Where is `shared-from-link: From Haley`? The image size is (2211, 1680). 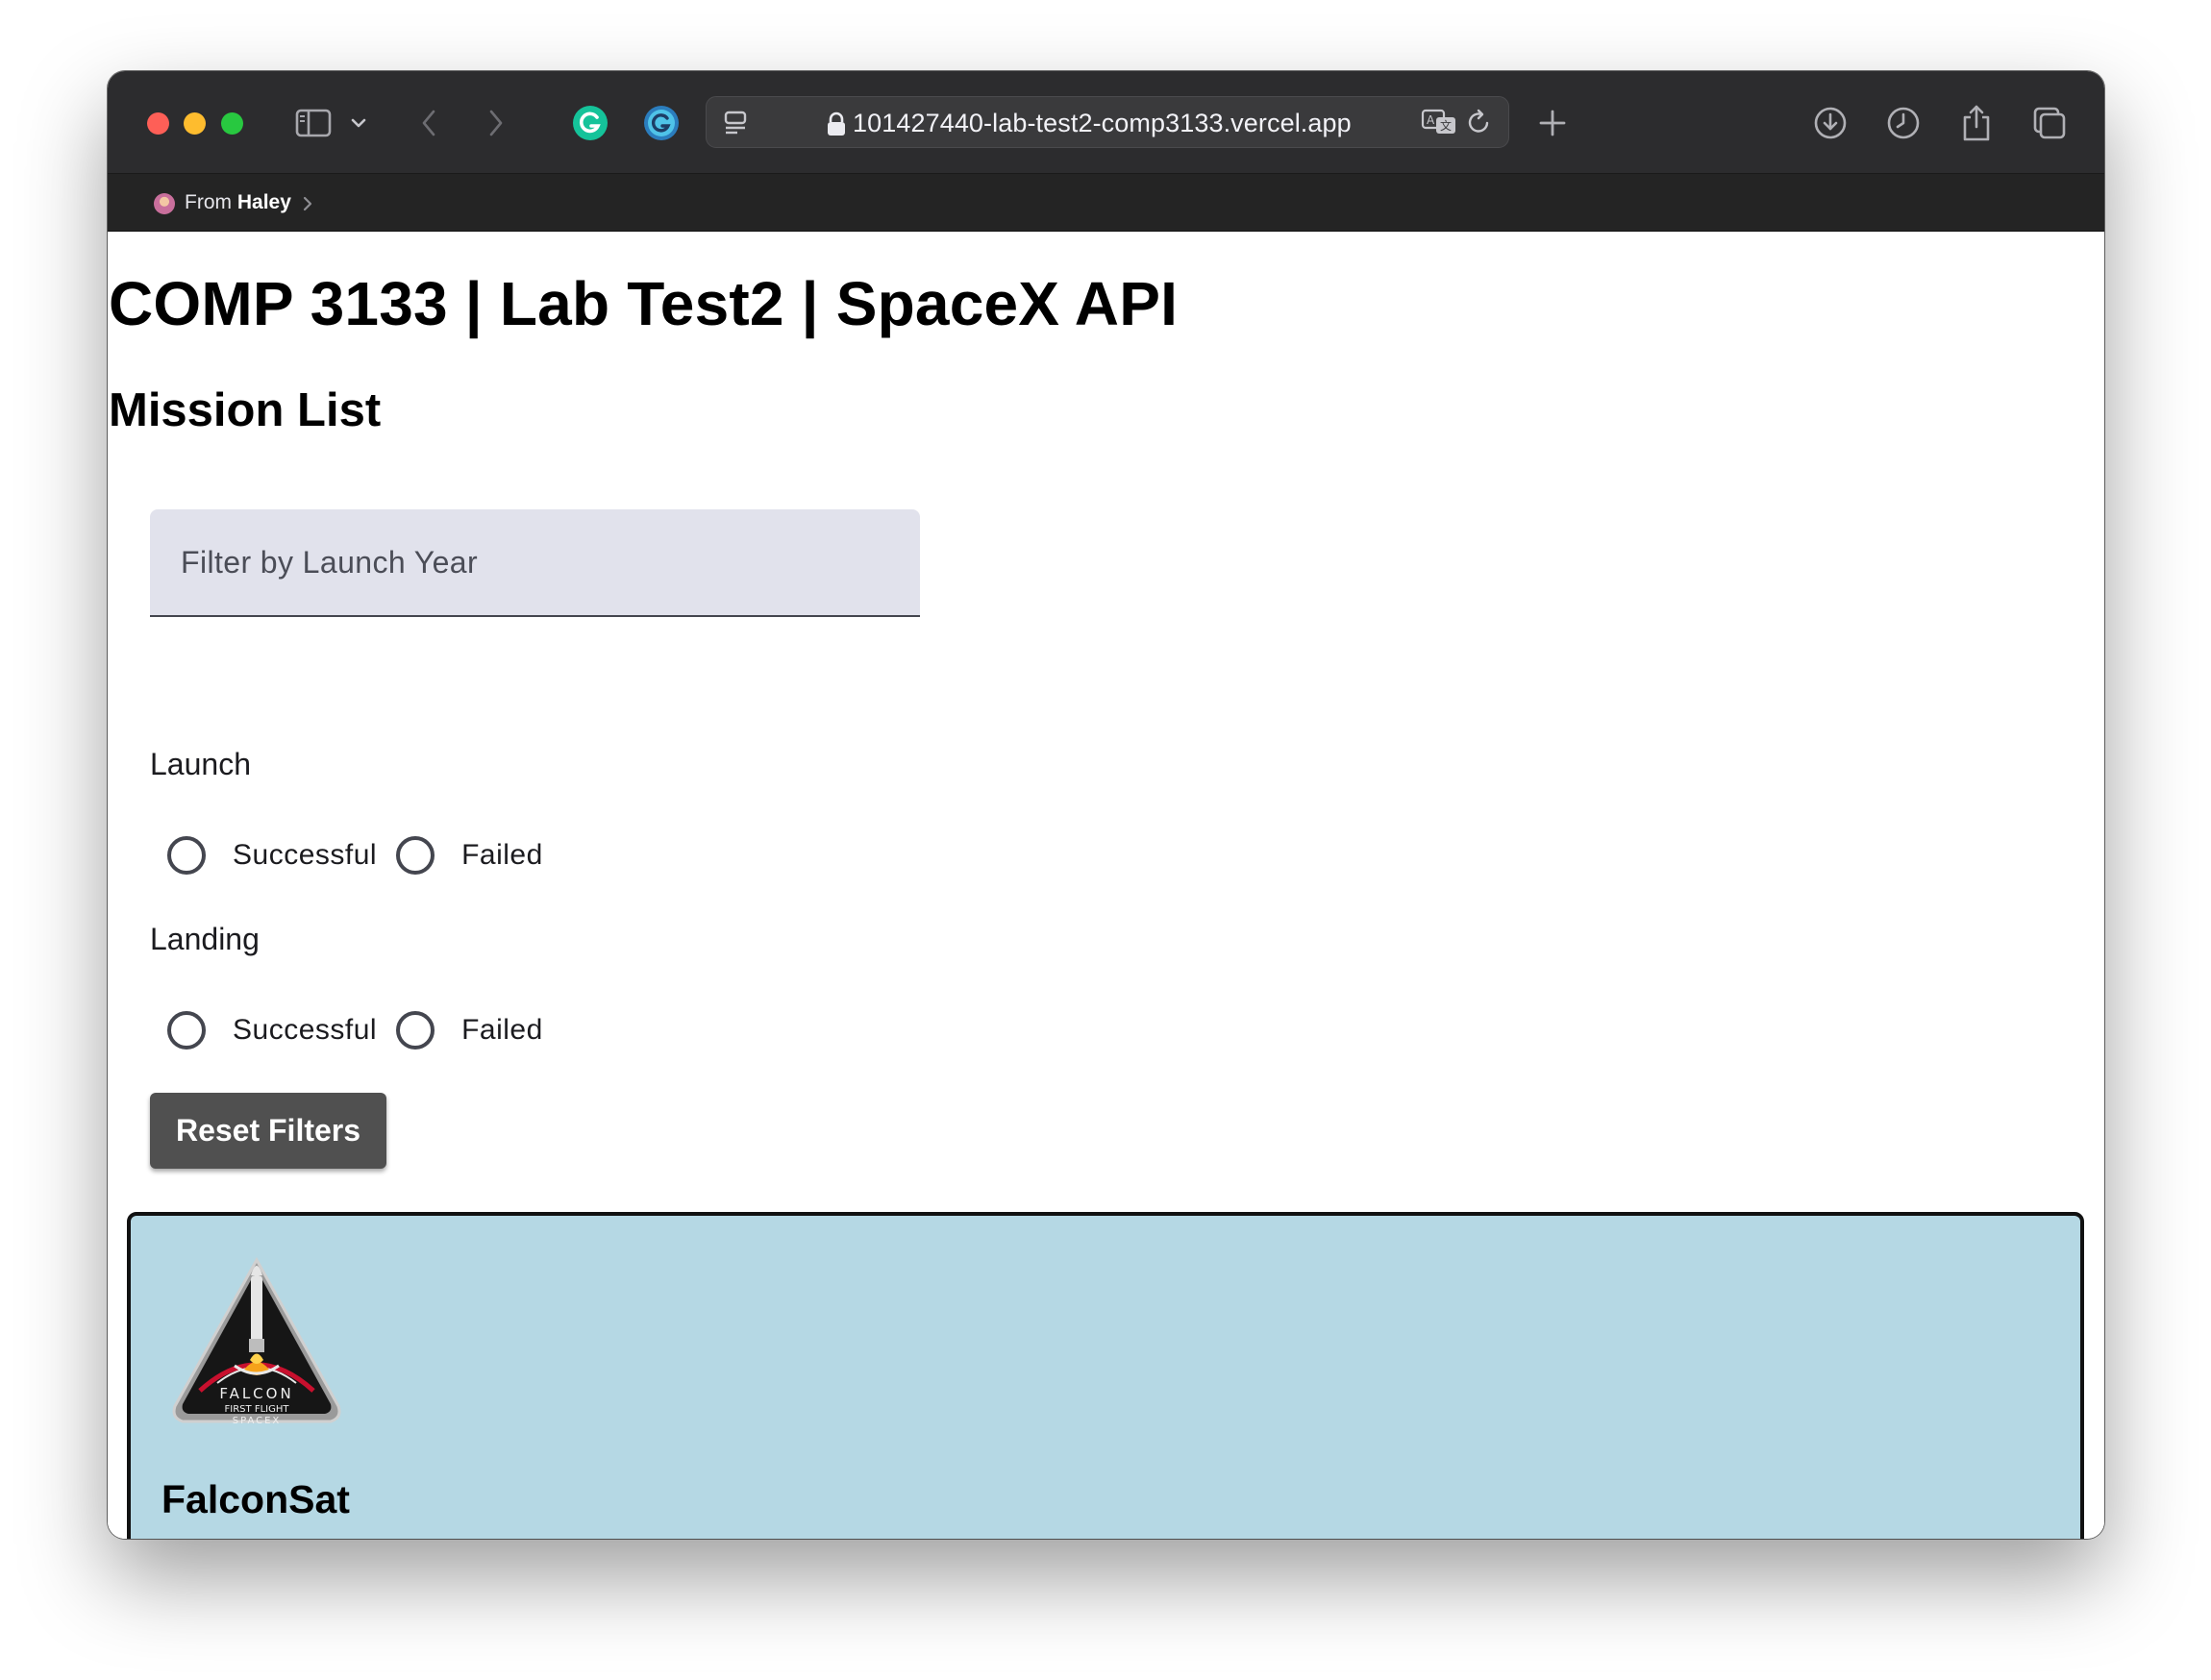
shared-from-link: From Haley is located at coordinates (238, 203).